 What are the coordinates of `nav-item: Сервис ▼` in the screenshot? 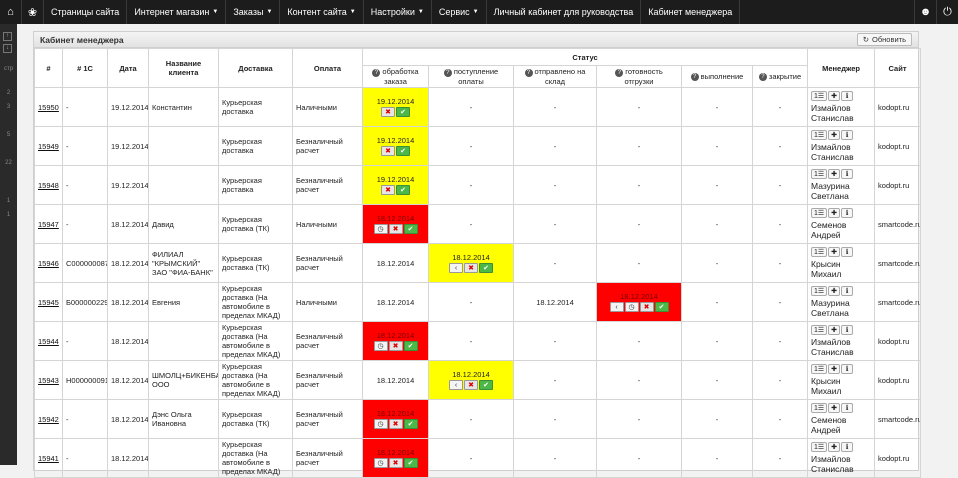 It's located at (459, 12).